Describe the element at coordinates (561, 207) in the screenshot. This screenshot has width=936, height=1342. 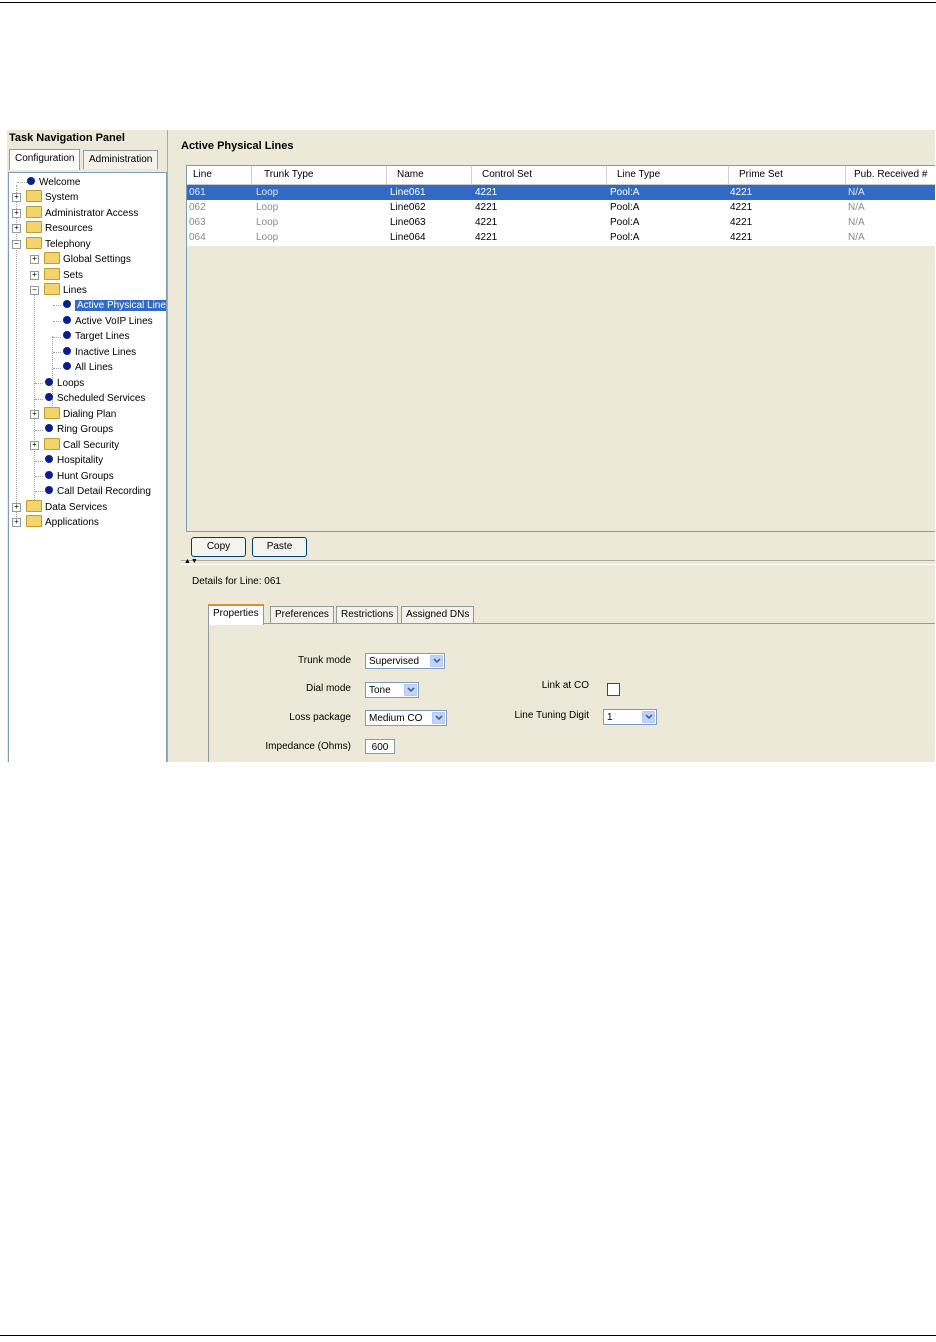
I see `table-row: 062 Loop Line062 4221 Pool:A 4221 N/A` at that location.